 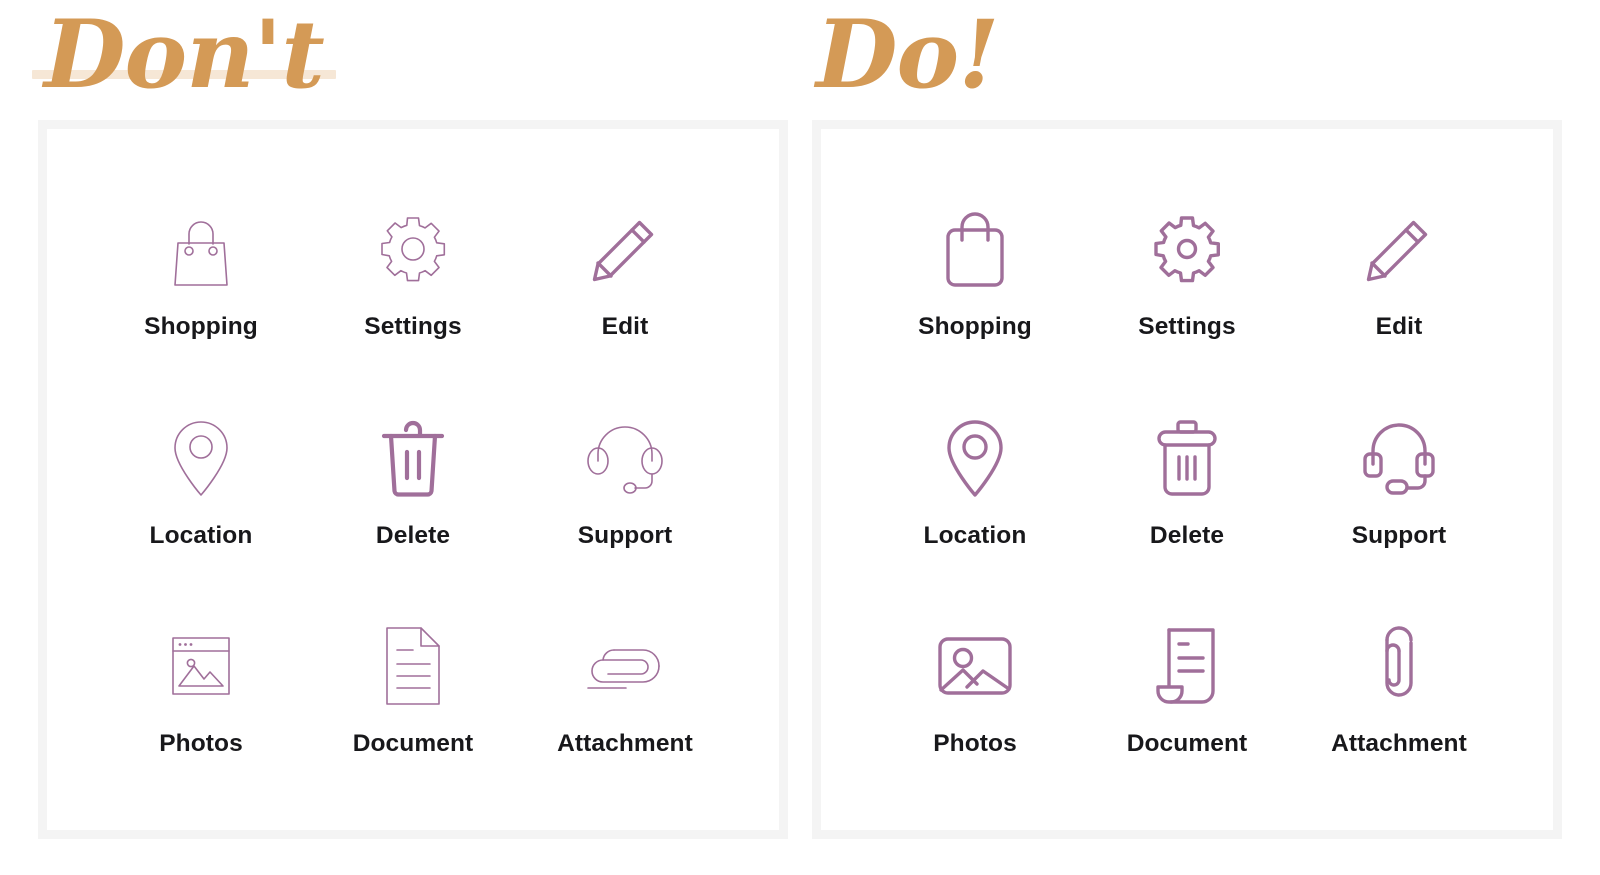 I want to click on titles-row: Don't Do!, so click(x=797, y=60).